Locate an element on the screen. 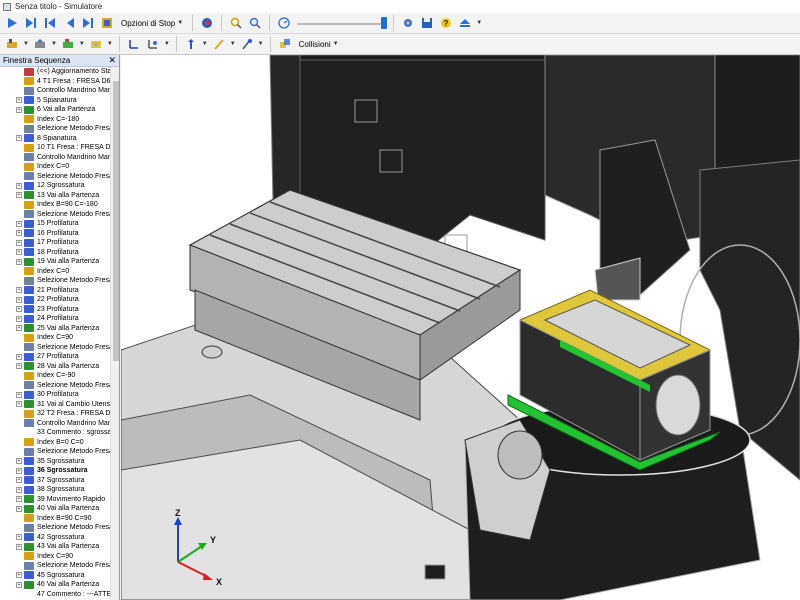  sequence-item: Index B=90 C=90 is located at coordinates (55, 519).